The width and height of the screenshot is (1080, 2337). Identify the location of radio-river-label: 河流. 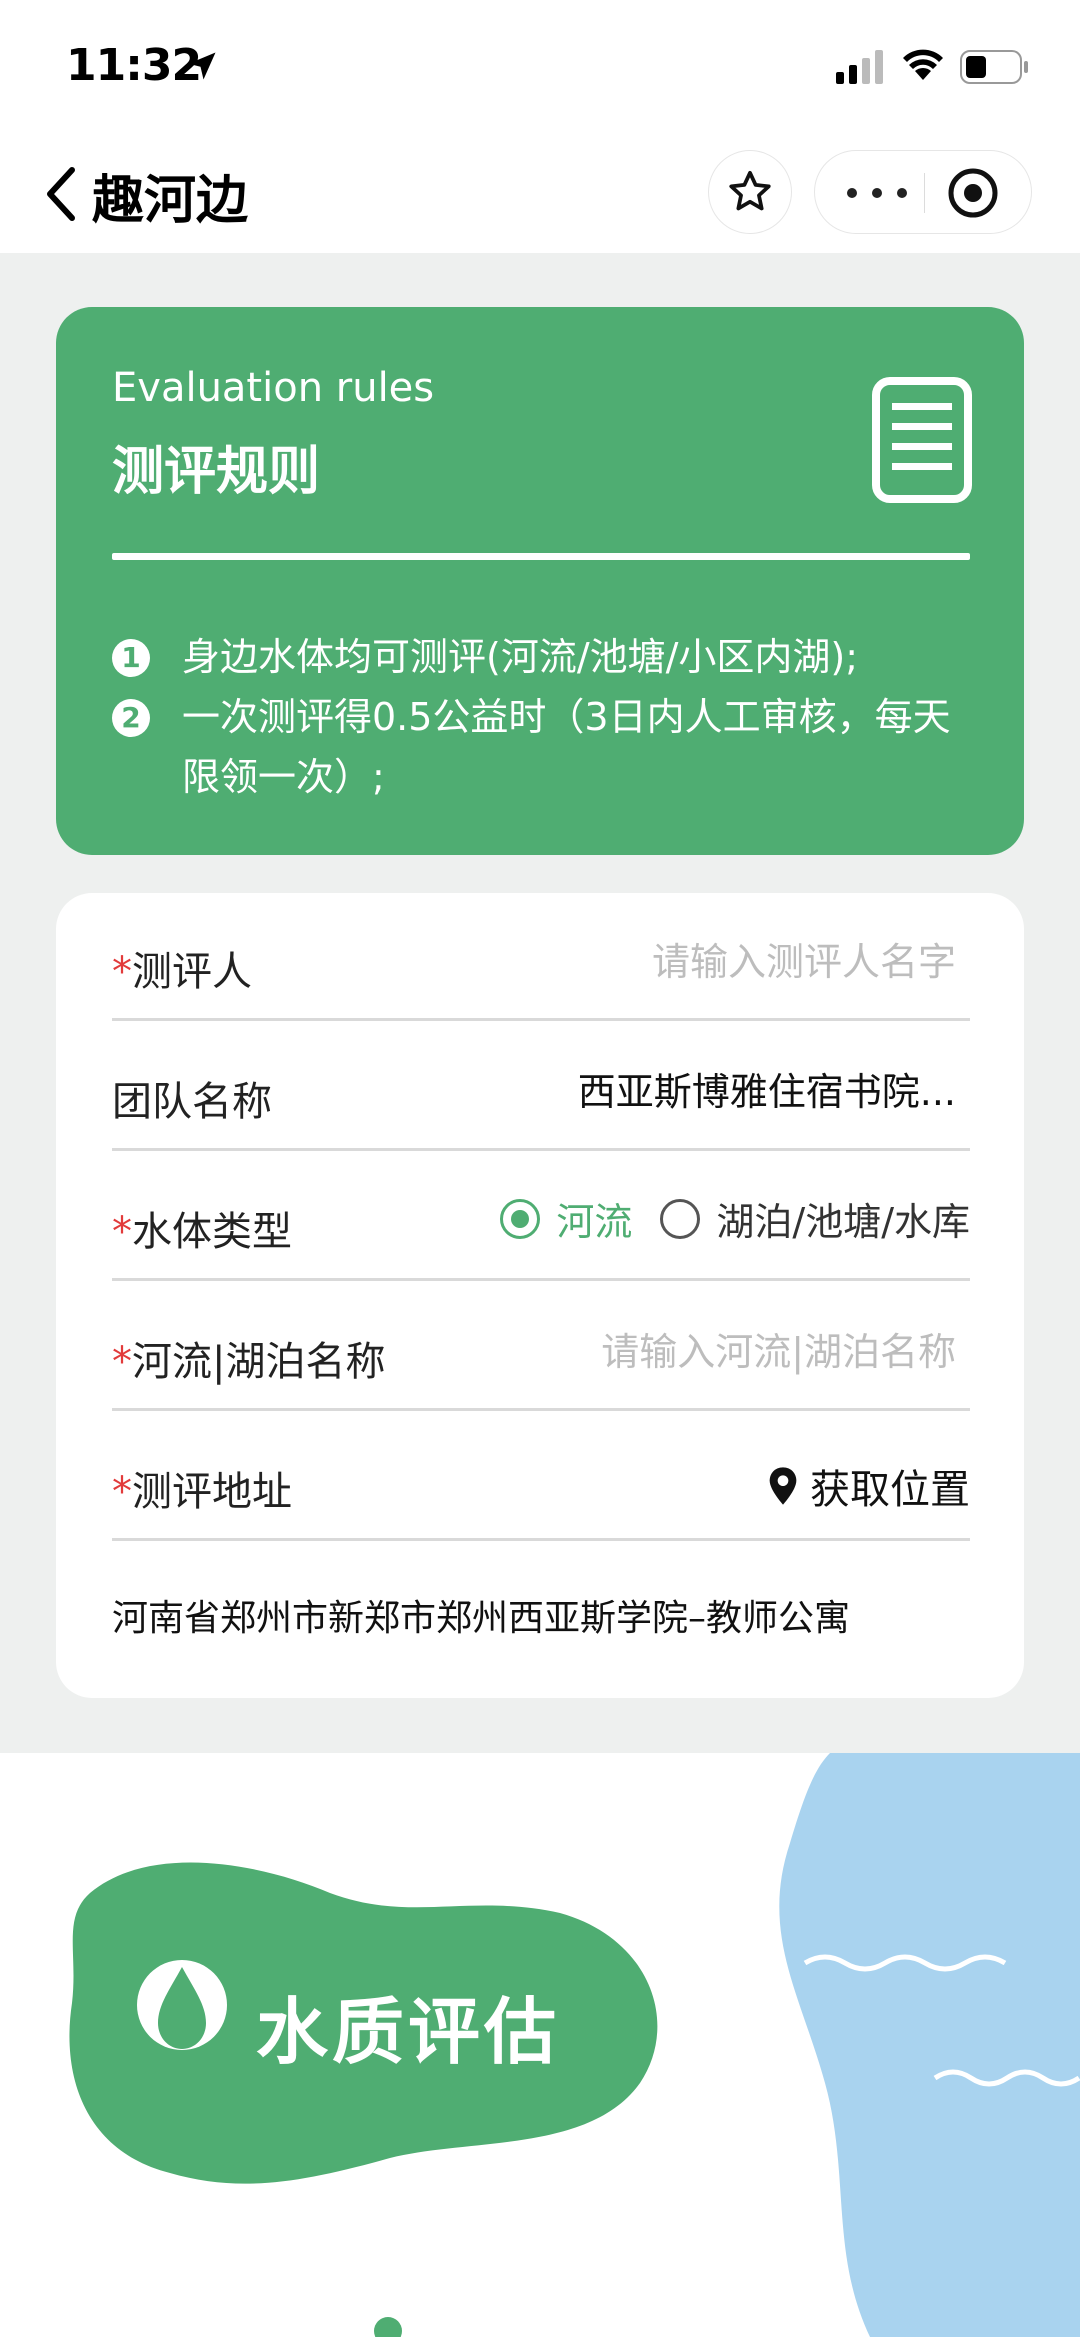
(594, 1218).